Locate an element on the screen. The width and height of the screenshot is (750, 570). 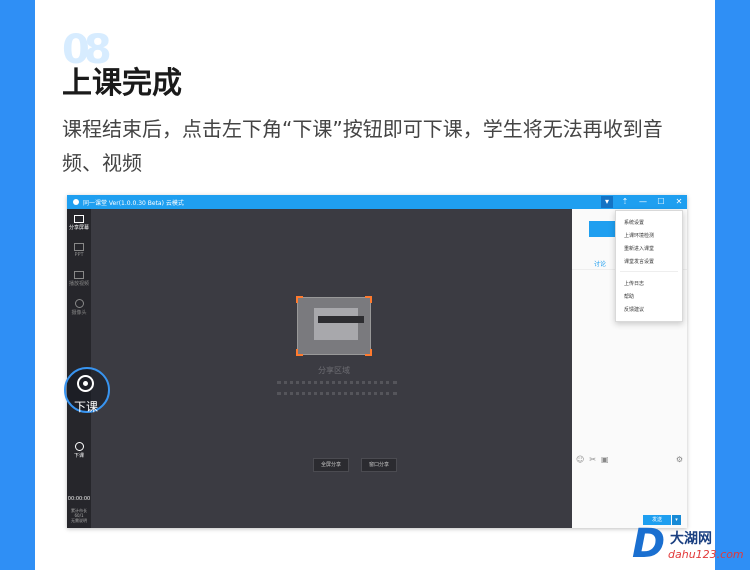
menu-item-system-settings: 系统设置 is located at coordinates (634, 222).